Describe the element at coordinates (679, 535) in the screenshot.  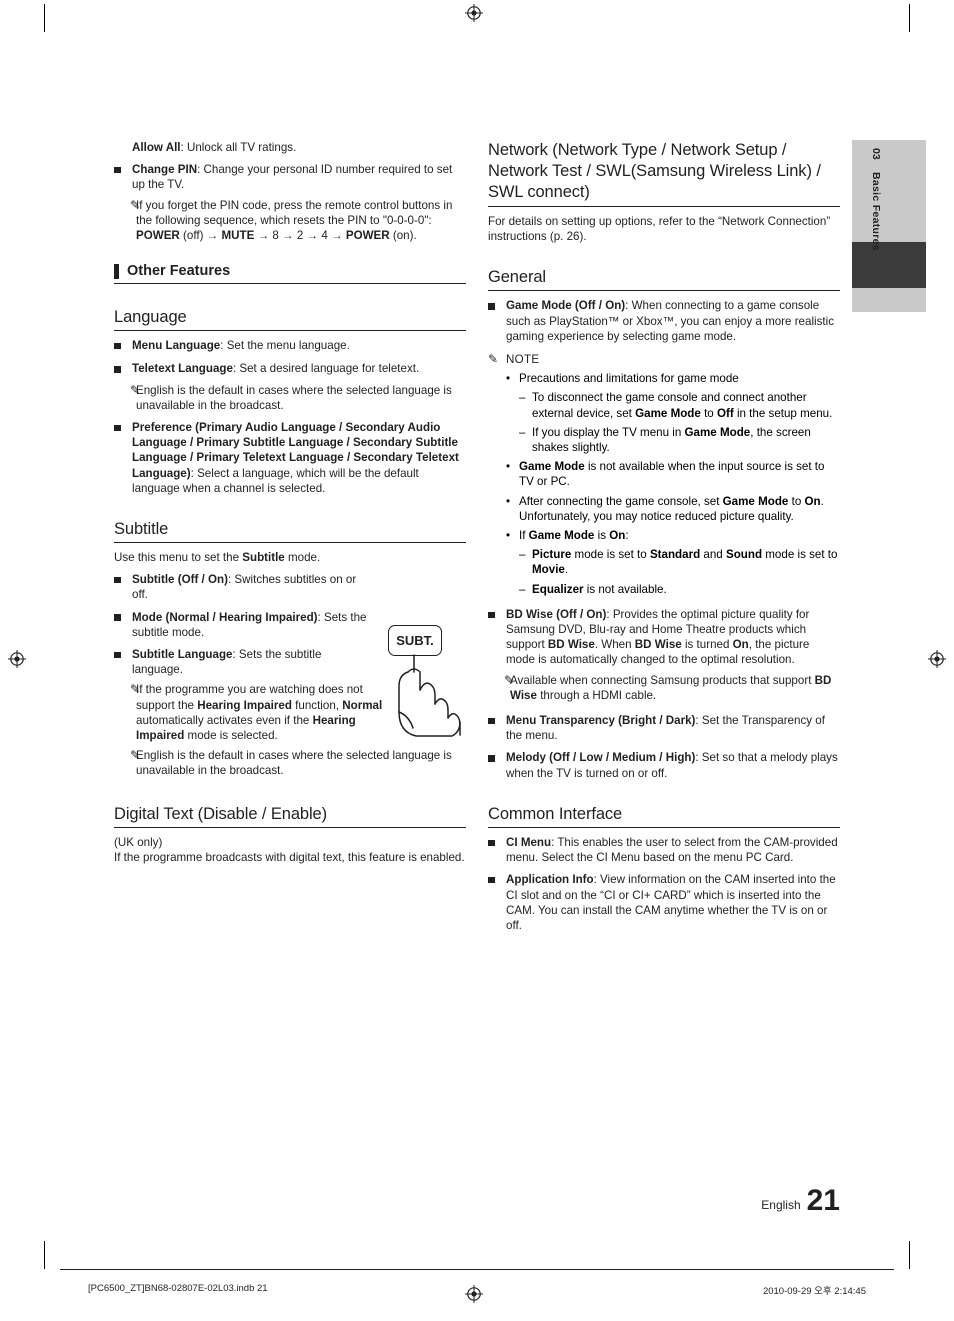
I see `note-if-on-text: If Game Mode is On:` at that location.